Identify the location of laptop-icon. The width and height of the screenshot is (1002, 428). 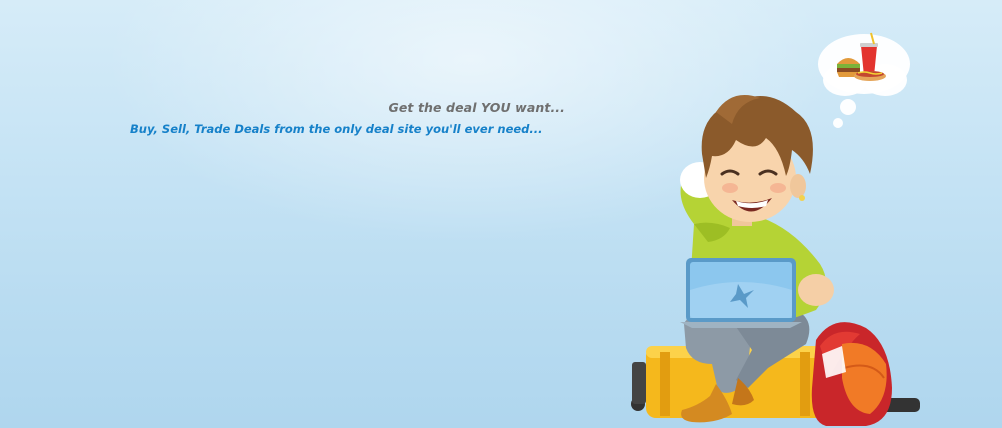
(741, 293).